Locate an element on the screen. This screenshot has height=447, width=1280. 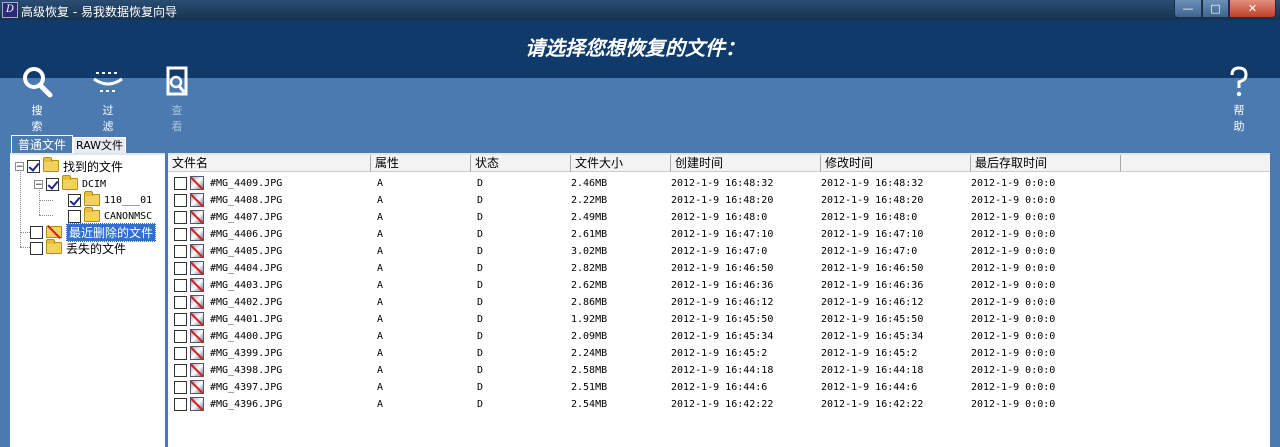
file-modified: 2012-1-9 16:47:10 is located at coordinates (872, 234).